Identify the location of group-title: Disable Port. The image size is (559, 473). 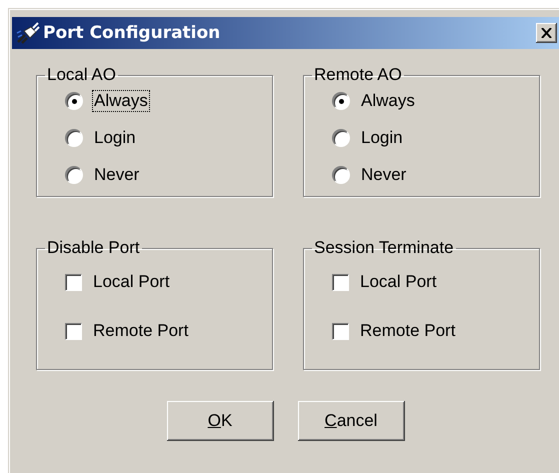
(93, 248).